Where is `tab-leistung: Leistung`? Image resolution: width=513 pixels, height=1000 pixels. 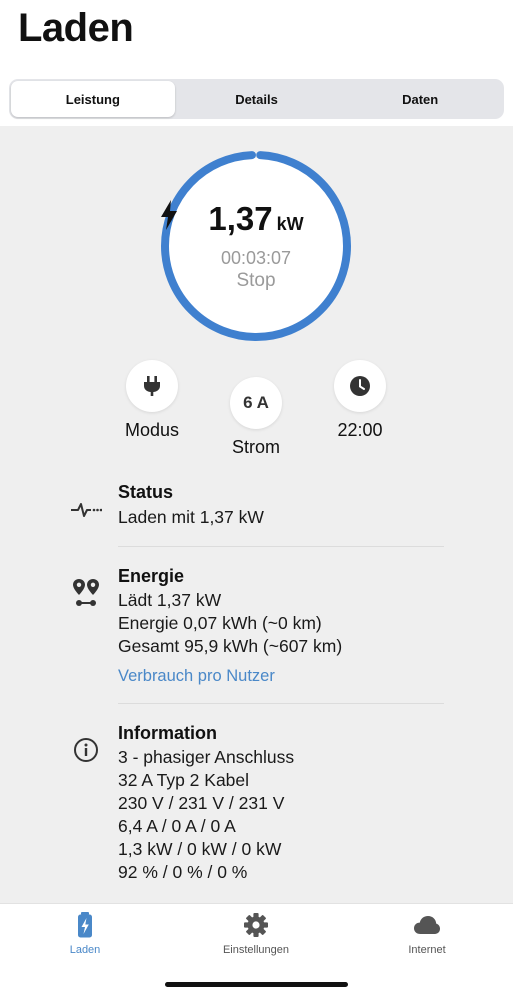
tab-leistung: Leistung is located at coordinates (93, 99).